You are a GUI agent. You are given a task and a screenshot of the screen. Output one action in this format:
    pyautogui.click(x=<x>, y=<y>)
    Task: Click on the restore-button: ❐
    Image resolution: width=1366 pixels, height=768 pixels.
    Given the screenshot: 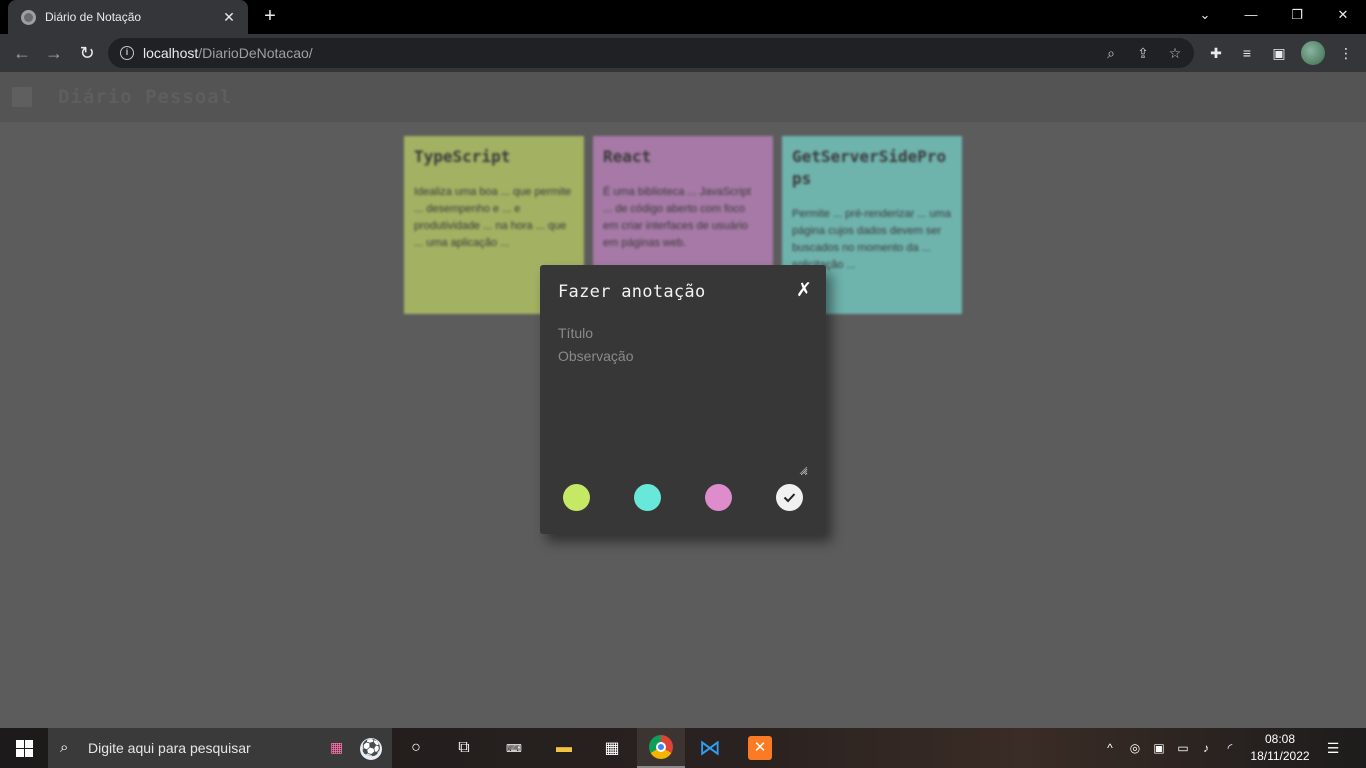 What is the action you would take?
    pyautogui.click(x=1297, y=15)
    